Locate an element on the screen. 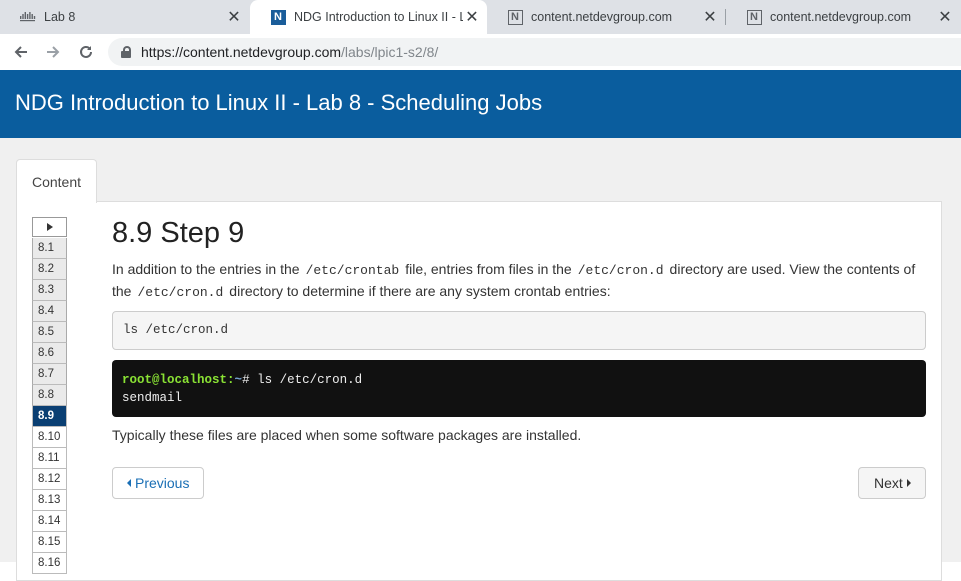 This screenshot has height=581, width=961. previous-button: Previous is located at coordinates (158, 483).